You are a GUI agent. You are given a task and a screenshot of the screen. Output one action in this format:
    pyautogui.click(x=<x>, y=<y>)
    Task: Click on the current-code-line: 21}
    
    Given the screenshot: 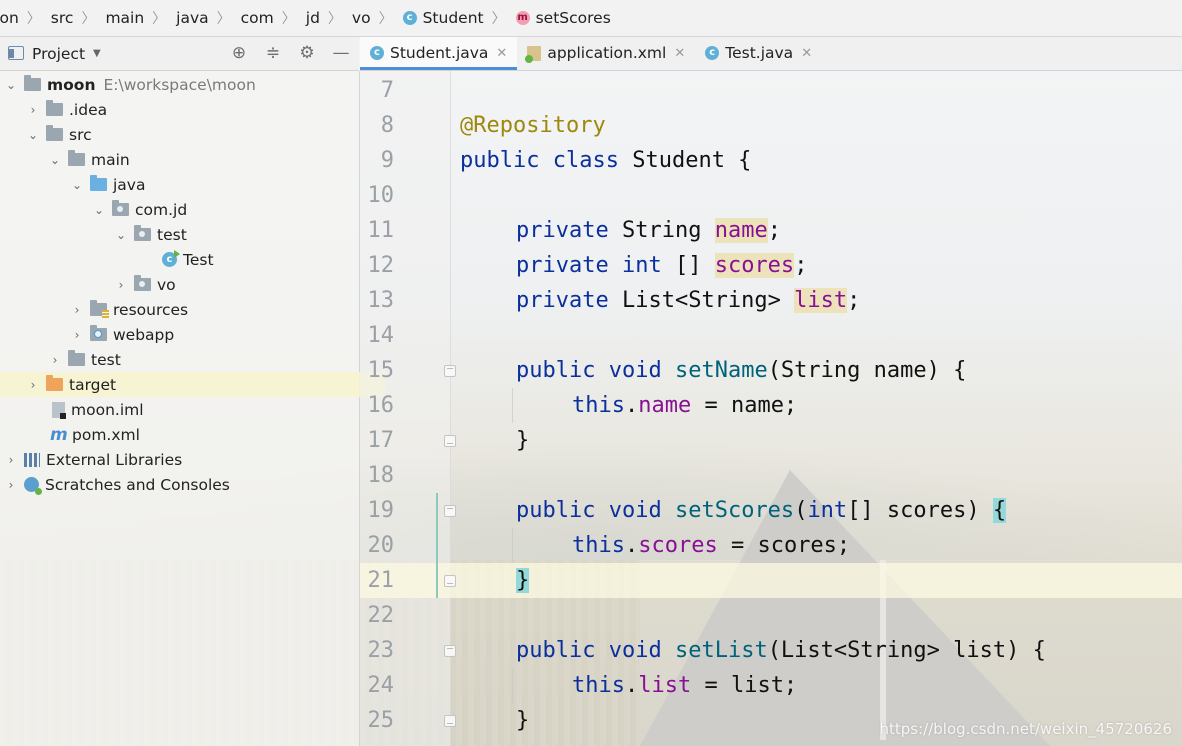 What is the action you would take?
    pyautogui.click(x=771, y=580)
    